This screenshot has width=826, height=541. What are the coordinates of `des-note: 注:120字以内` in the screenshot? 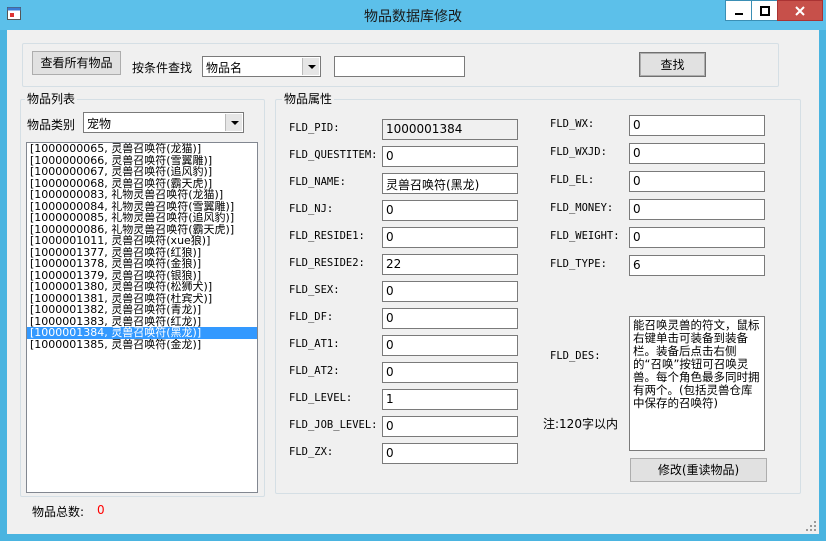 It's located at (580, 424).